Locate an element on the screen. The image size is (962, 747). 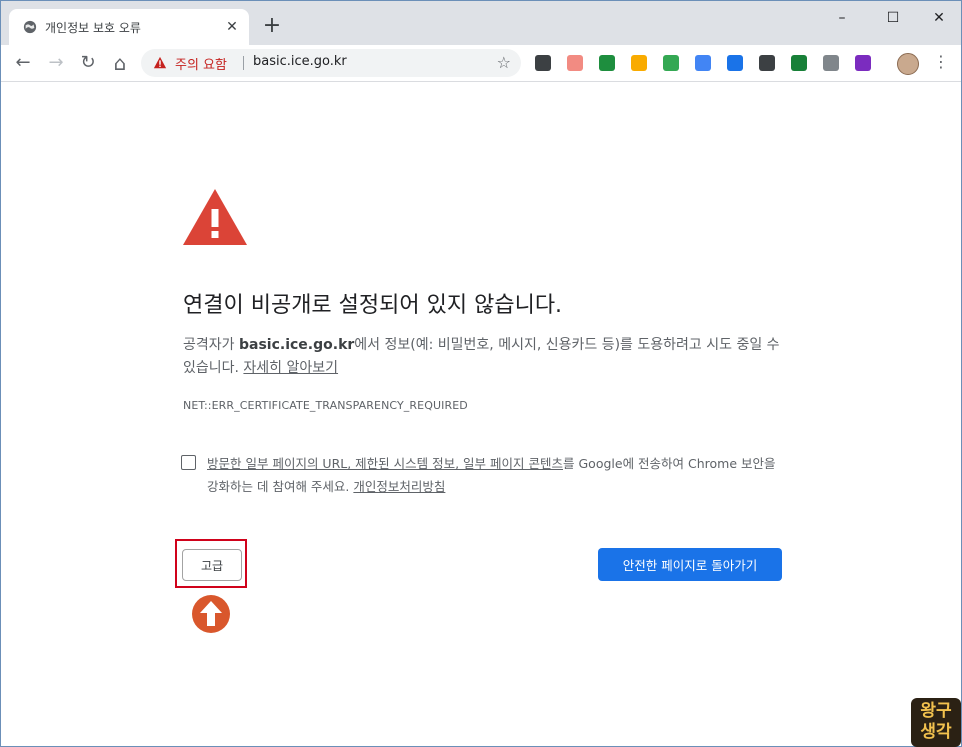
browser-toolbar: ← → ↻ ⌂ 주의 요함 basic.ice.go.kr ☆ ⋮ is located at coordinates (481, 63).